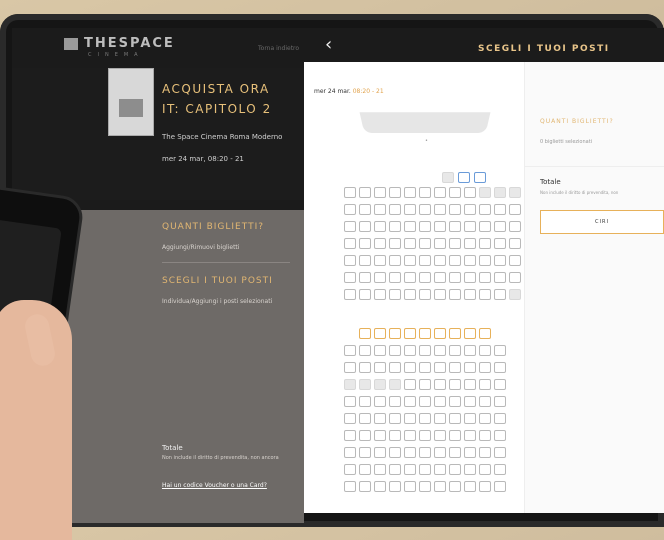  Describe the element at coordinates (278, 48) in the screenshot. I see `back-link: Torna indietro` at that location.